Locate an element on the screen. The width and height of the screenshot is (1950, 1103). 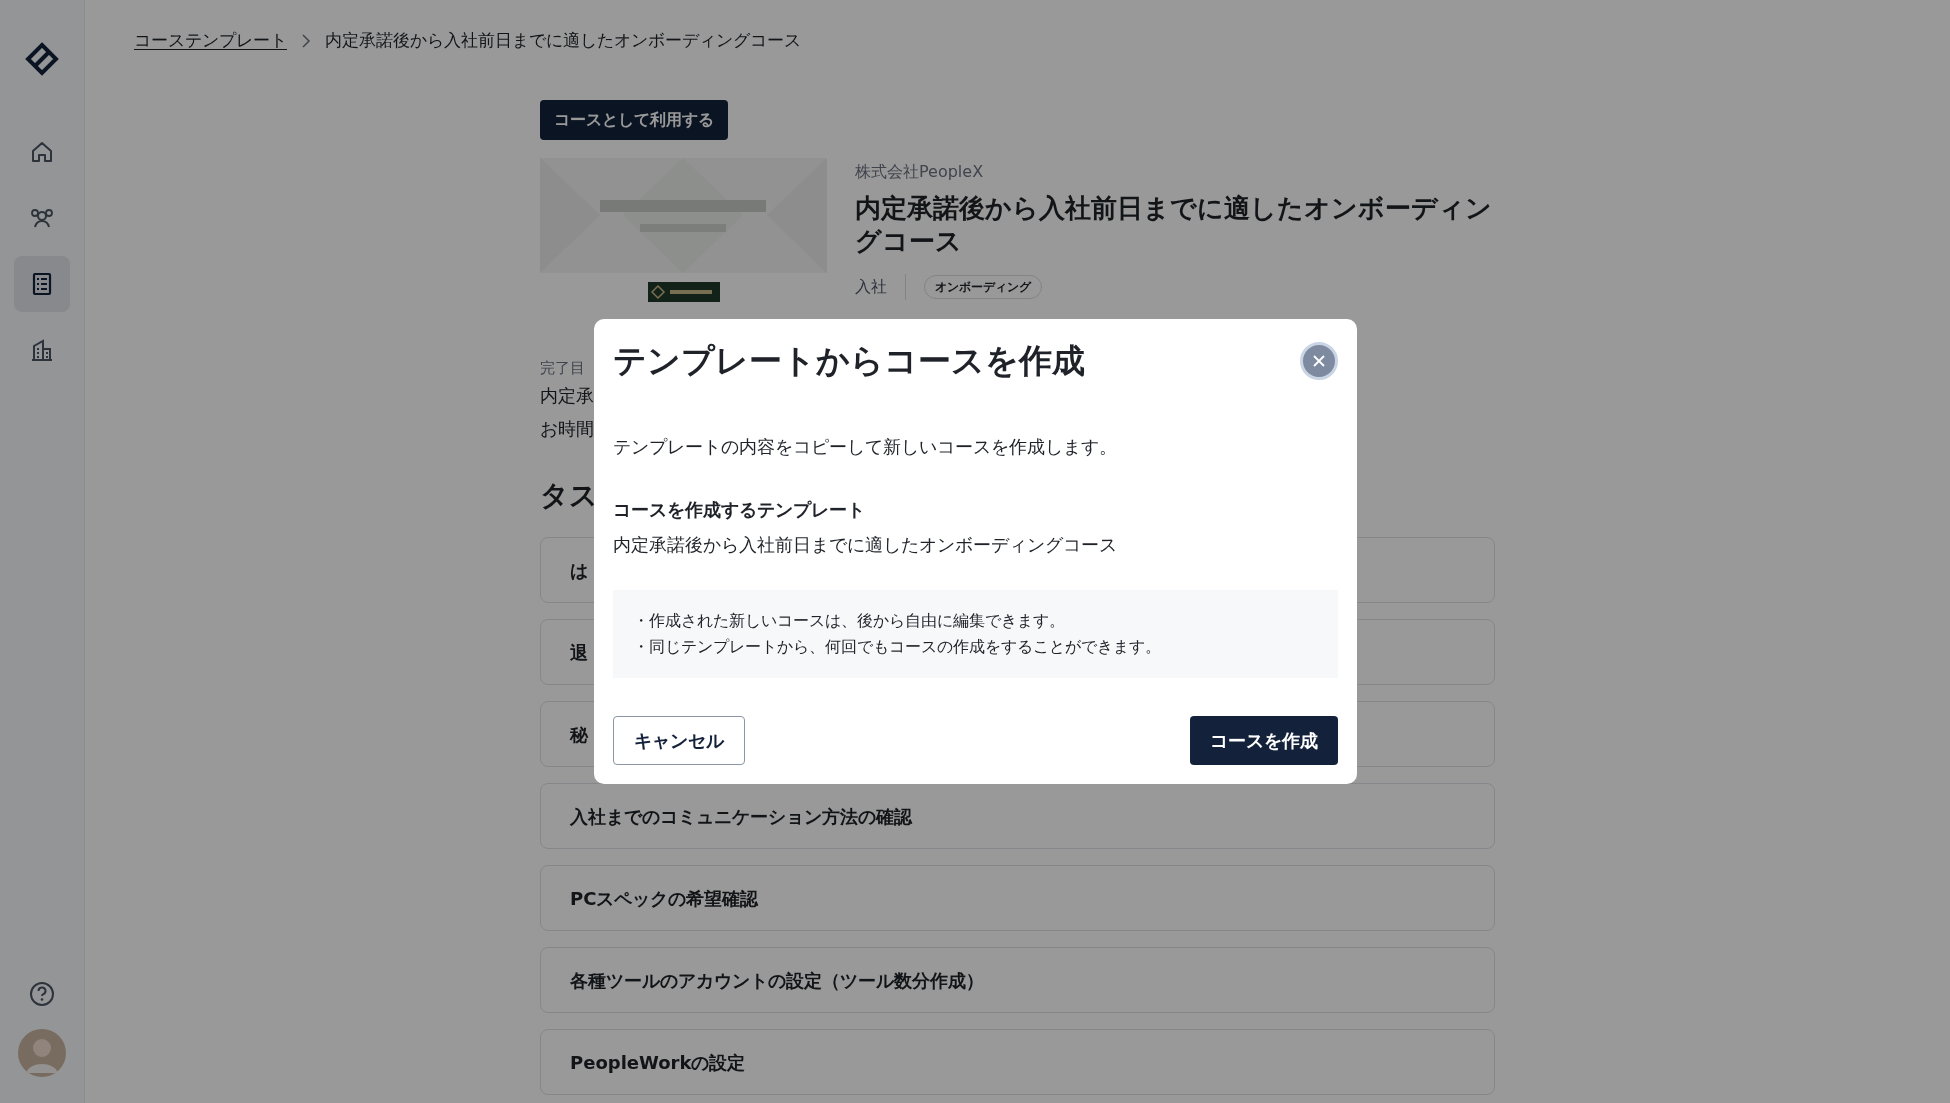
create-course-button: コースを作成 is located at coordinates (1263, 740).